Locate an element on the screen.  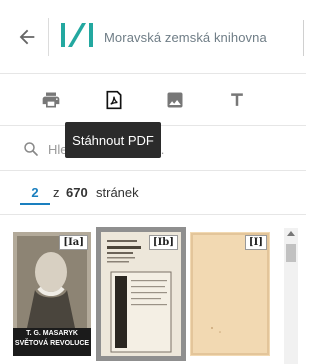
header-edge is located at coordinates (304, 38).